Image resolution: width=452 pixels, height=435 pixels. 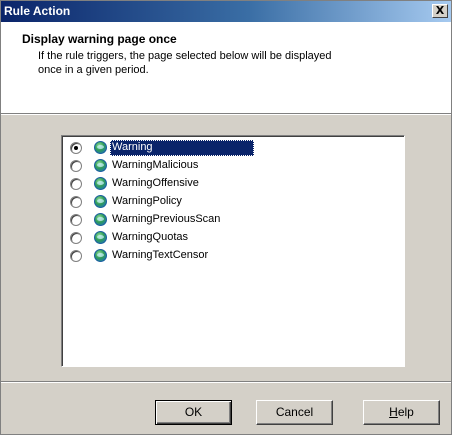 What do you see at coordinates (393, 412) in the screenshot?
I see `help-accelerator: H` at bounding box center [393, 412].